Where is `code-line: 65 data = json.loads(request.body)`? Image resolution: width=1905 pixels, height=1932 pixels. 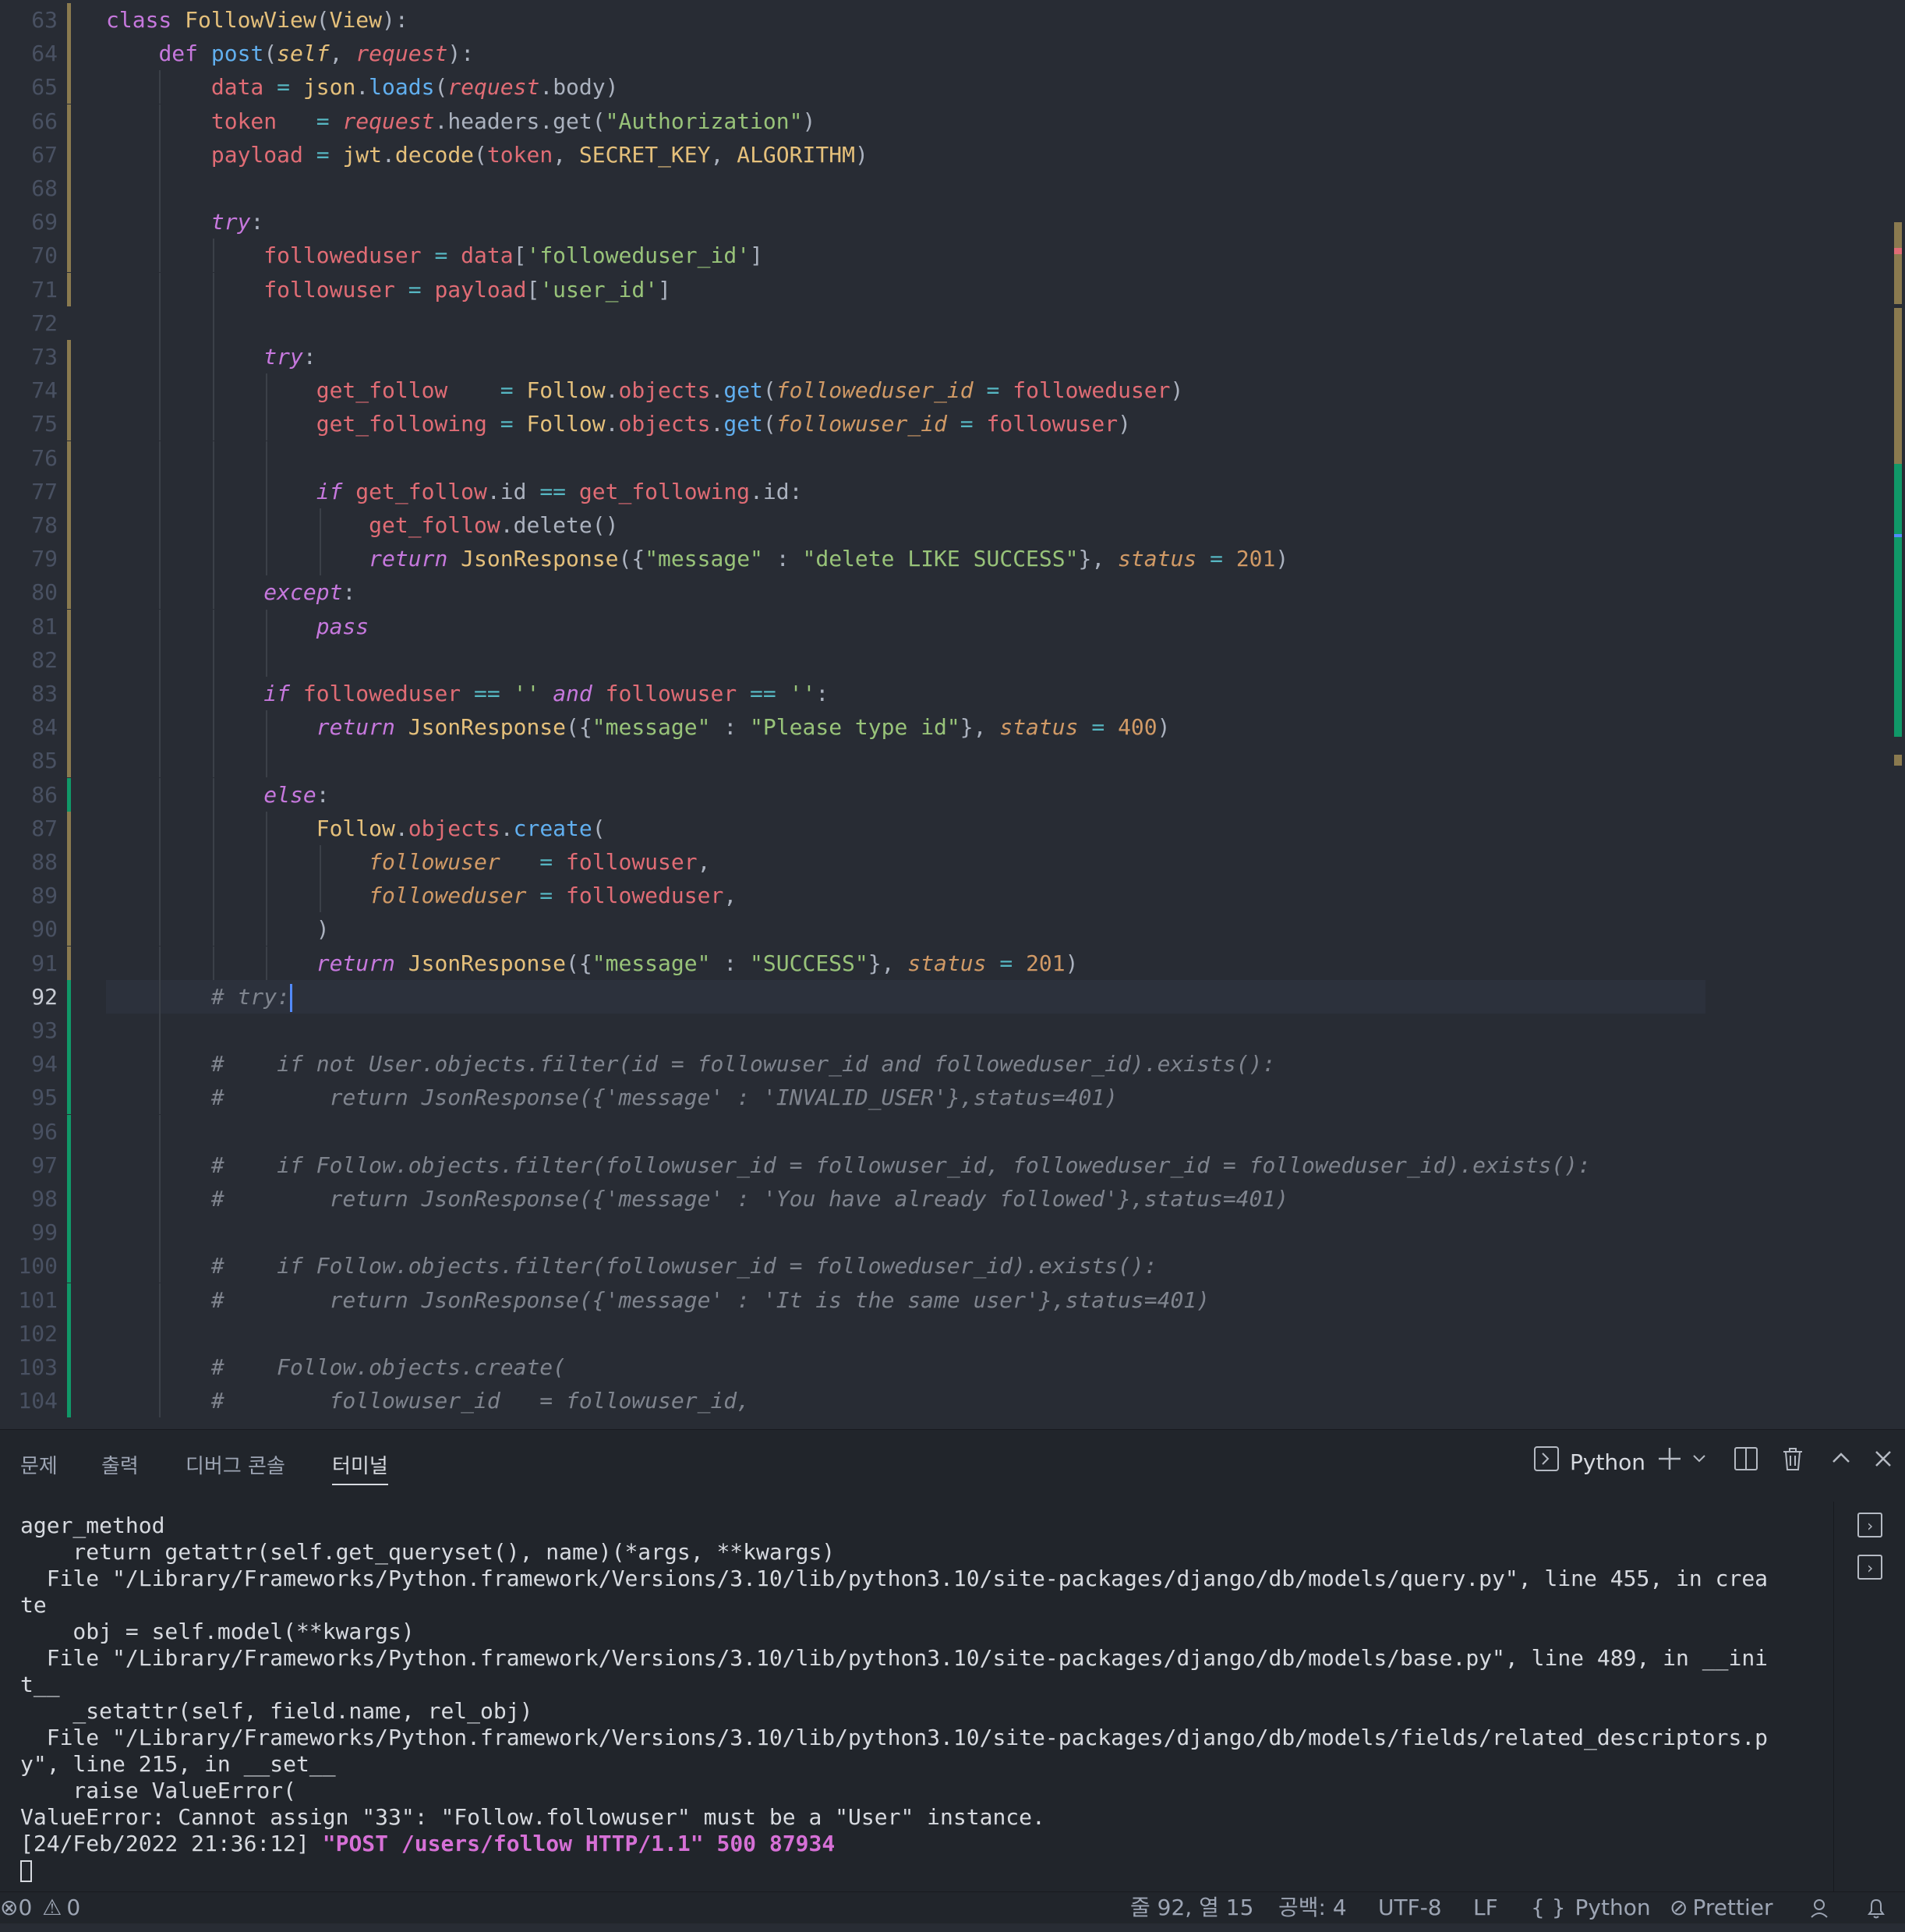
code-line: 65 data = json.loads(request.body) is located at coordinates (952, 87).